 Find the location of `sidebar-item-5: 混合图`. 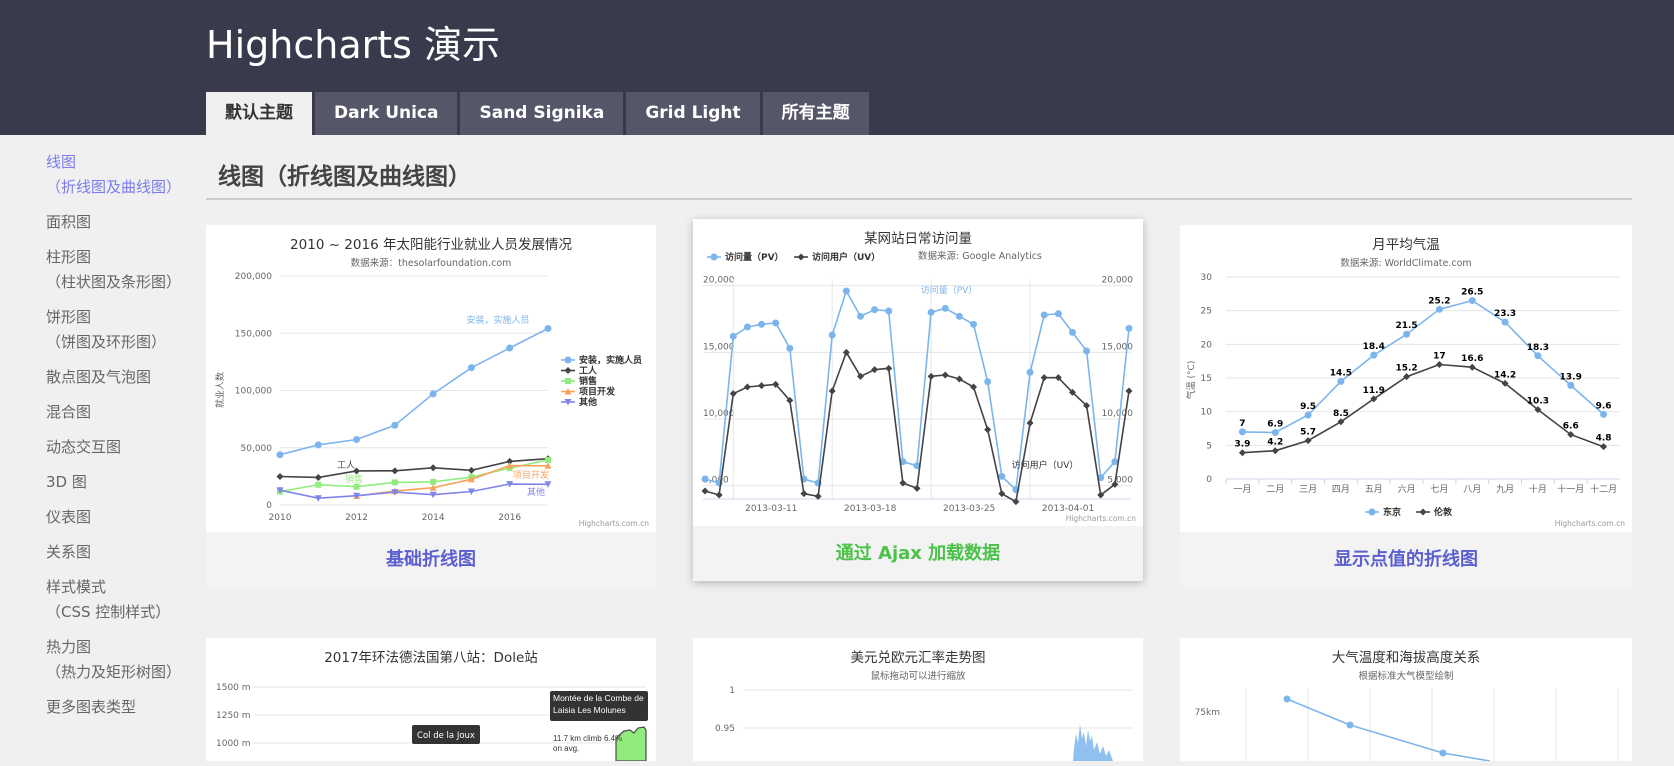

sidebar-item-5: 混合图 is located at coordinates (121, 412).